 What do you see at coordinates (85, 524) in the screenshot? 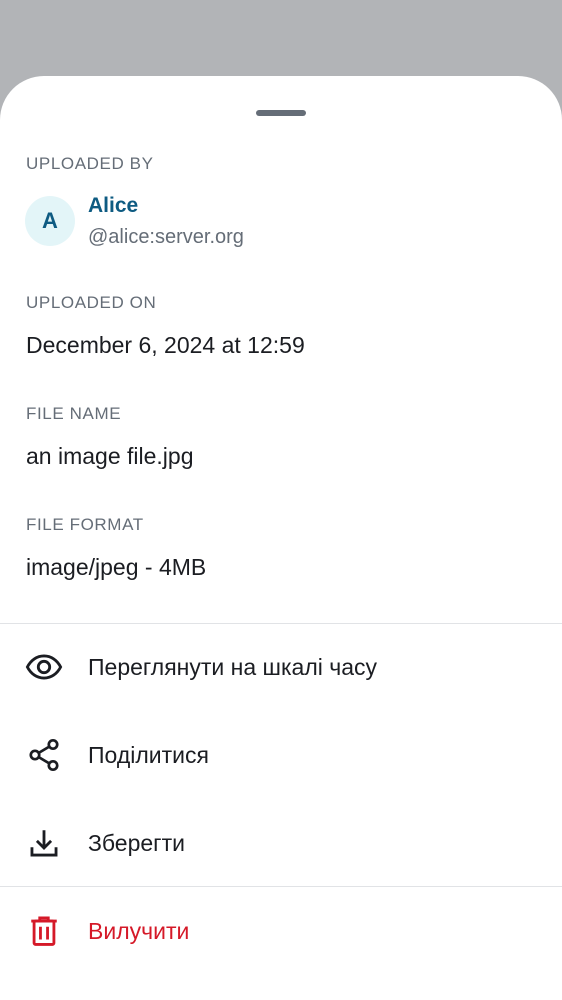
I see `file-format-label: FILE FORMAT` at bounding box center [85, 524].